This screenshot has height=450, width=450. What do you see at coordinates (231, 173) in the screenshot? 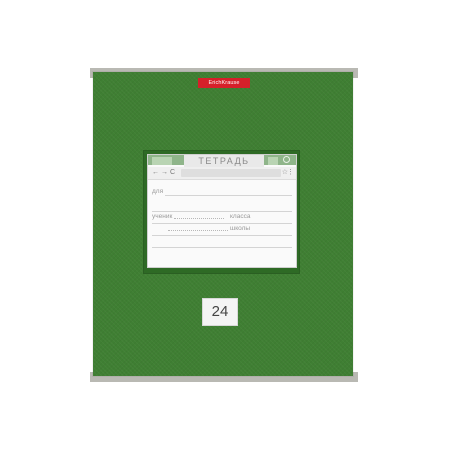
I see `address-bar` at bounding box center [231, 173].